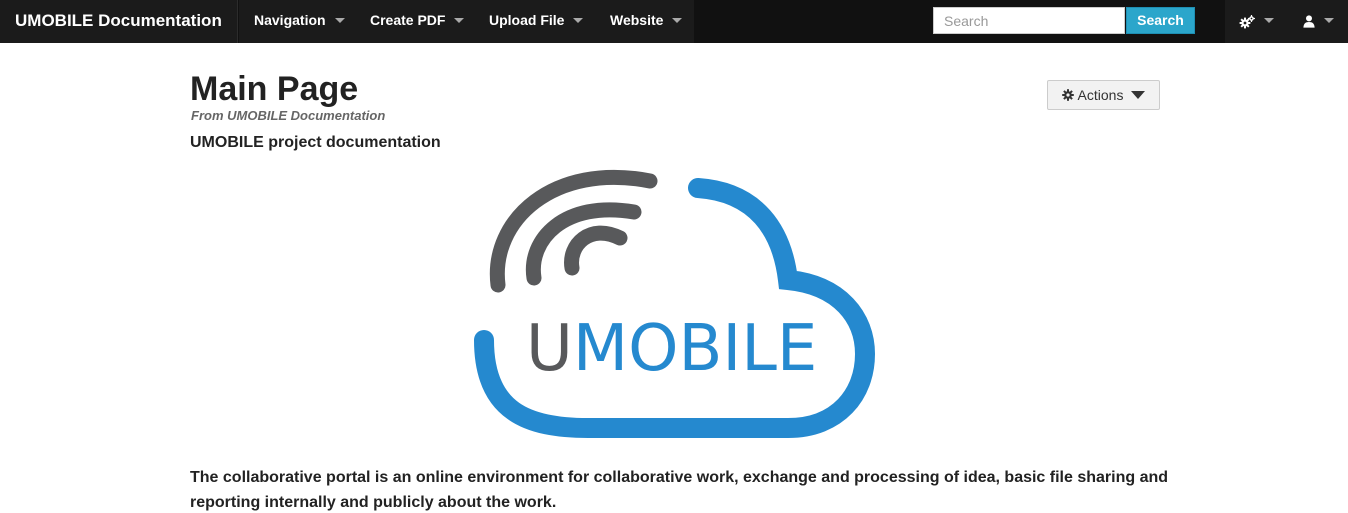  Describe the element at coordinates (288, 115) in the screenshot. I see `page-subtitle: From UMOBILE Documentation` at that location.